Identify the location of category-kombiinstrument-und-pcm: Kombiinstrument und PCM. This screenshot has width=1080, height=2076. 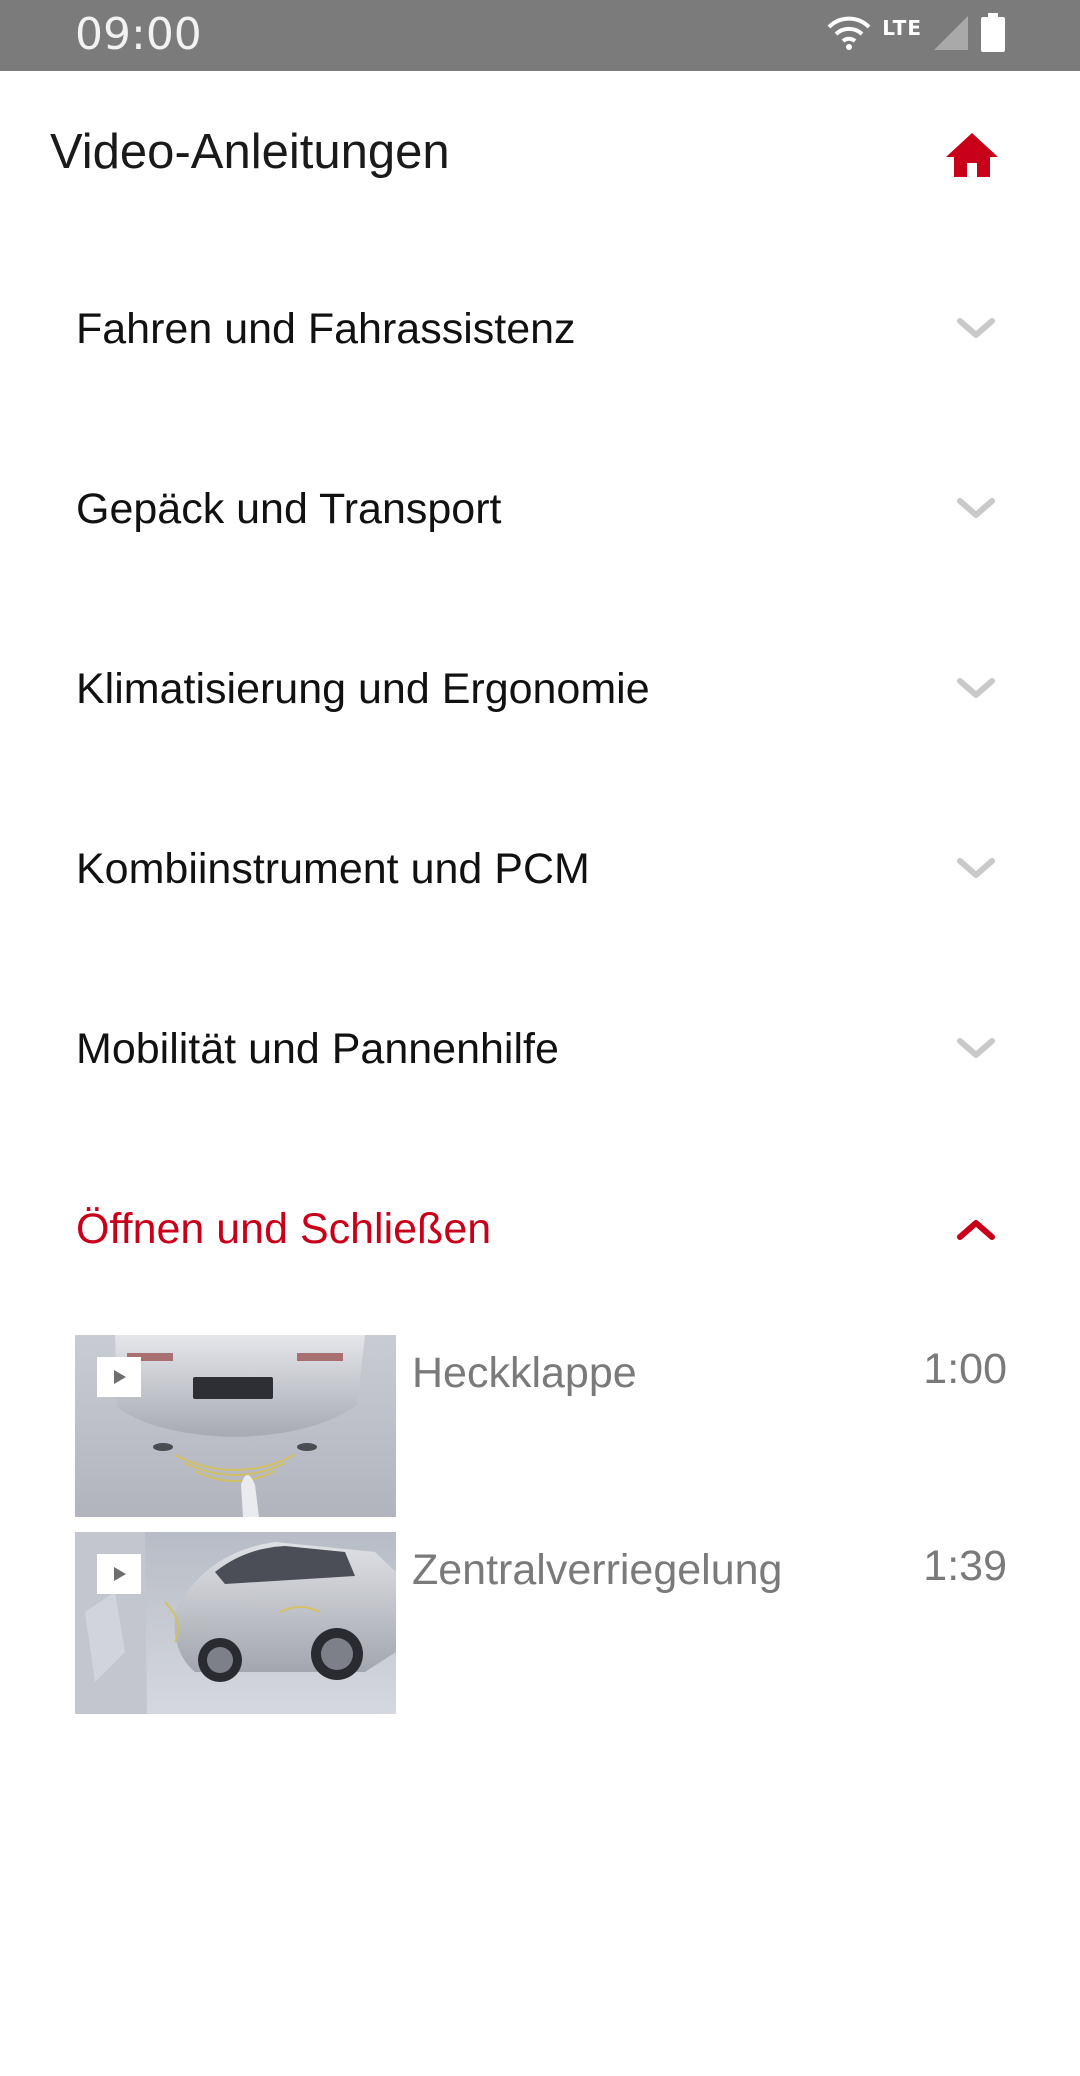
(540, 871).